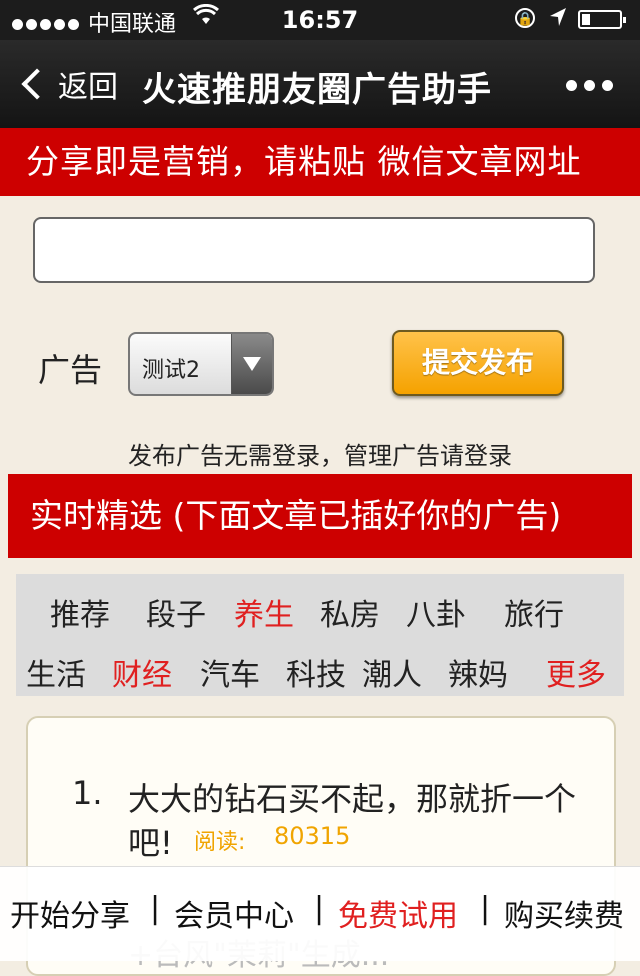 The image size is (640, 976). I want to click on start-share-button: 开始分享, so click(70, 913).